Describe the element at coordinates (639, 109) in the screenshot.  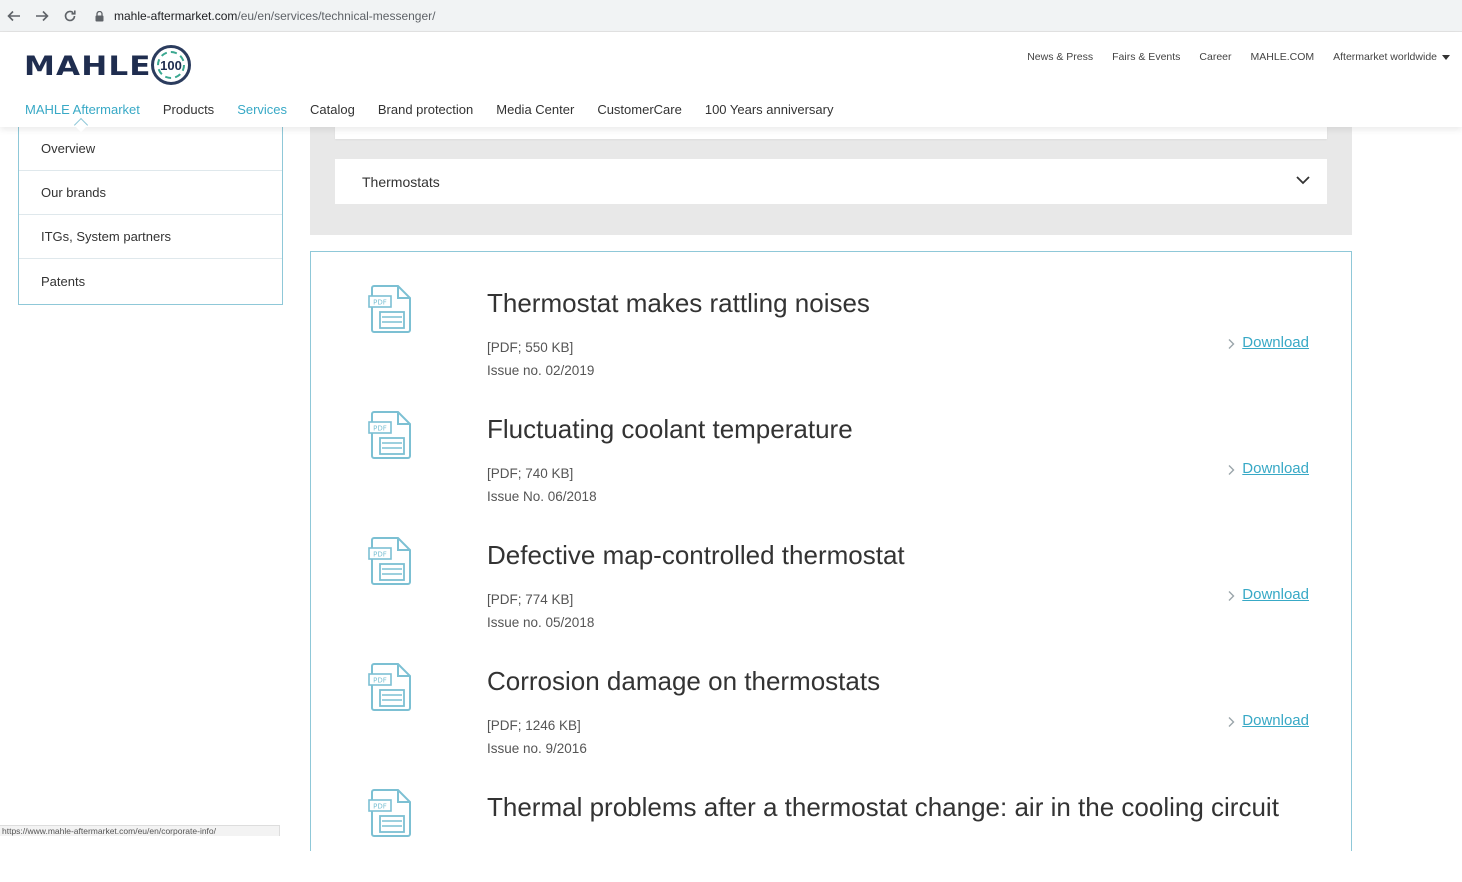
I see `nav-customercare: CustomerCare` at that location.